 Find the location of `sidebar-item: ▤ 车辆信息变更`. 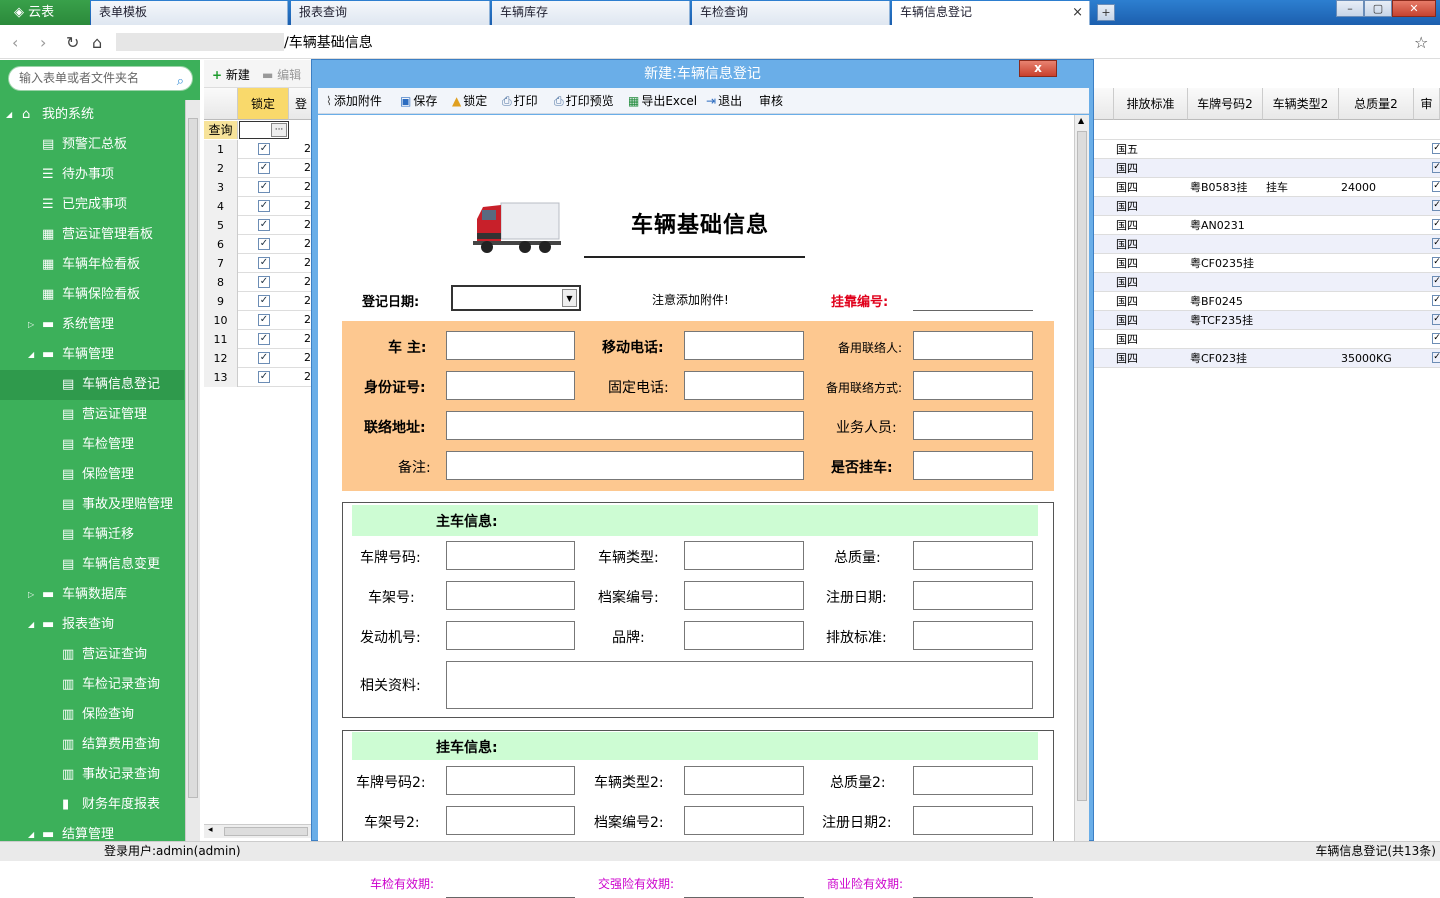

sidebar-item: ▤ 车辆信息变更 is located at coordinates (92, 565).